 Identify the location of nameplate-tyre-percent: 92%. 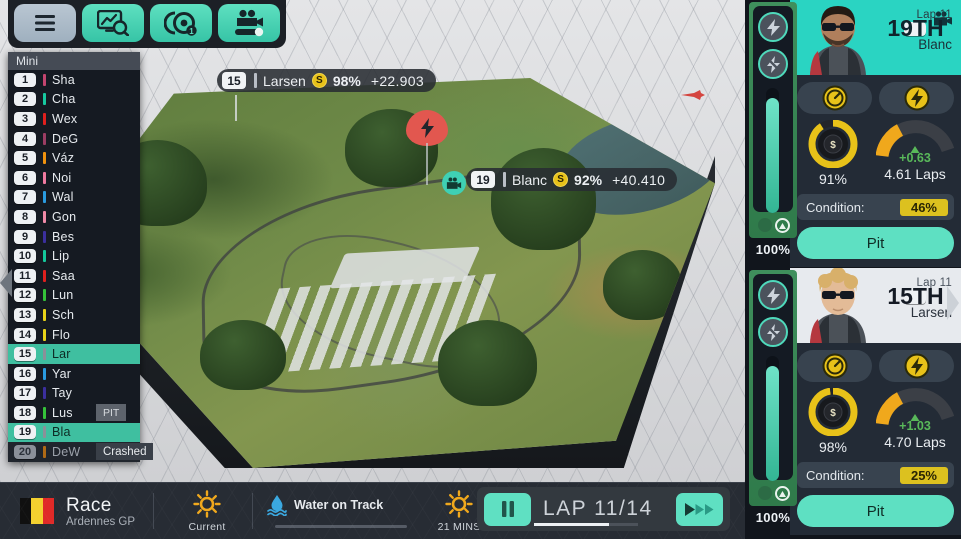
(588, 179).